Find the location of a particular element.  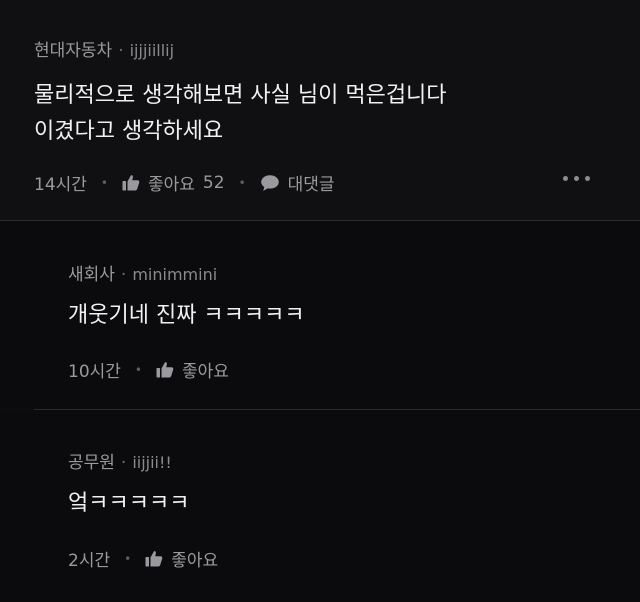

more-horizontal-icon is located at coordinates (565, 178).